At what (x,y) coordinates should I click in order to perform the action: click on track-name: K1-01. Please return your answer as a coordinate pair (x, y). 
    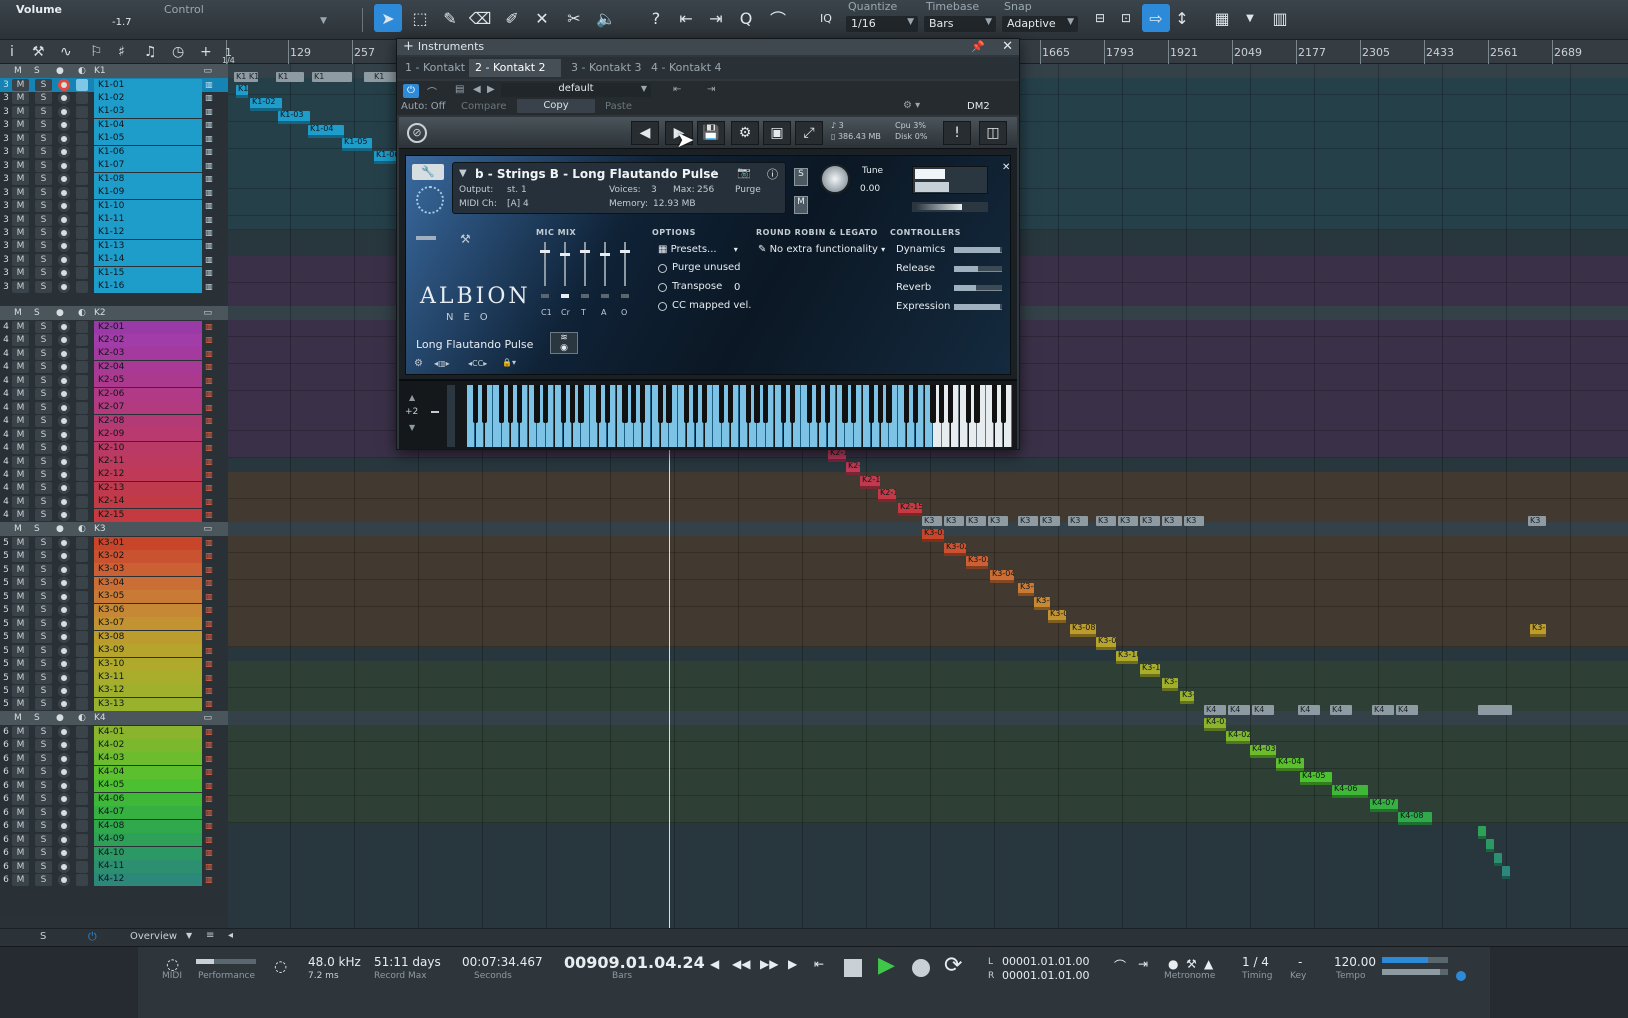
    Looking at the image, I should click on (148, 85).